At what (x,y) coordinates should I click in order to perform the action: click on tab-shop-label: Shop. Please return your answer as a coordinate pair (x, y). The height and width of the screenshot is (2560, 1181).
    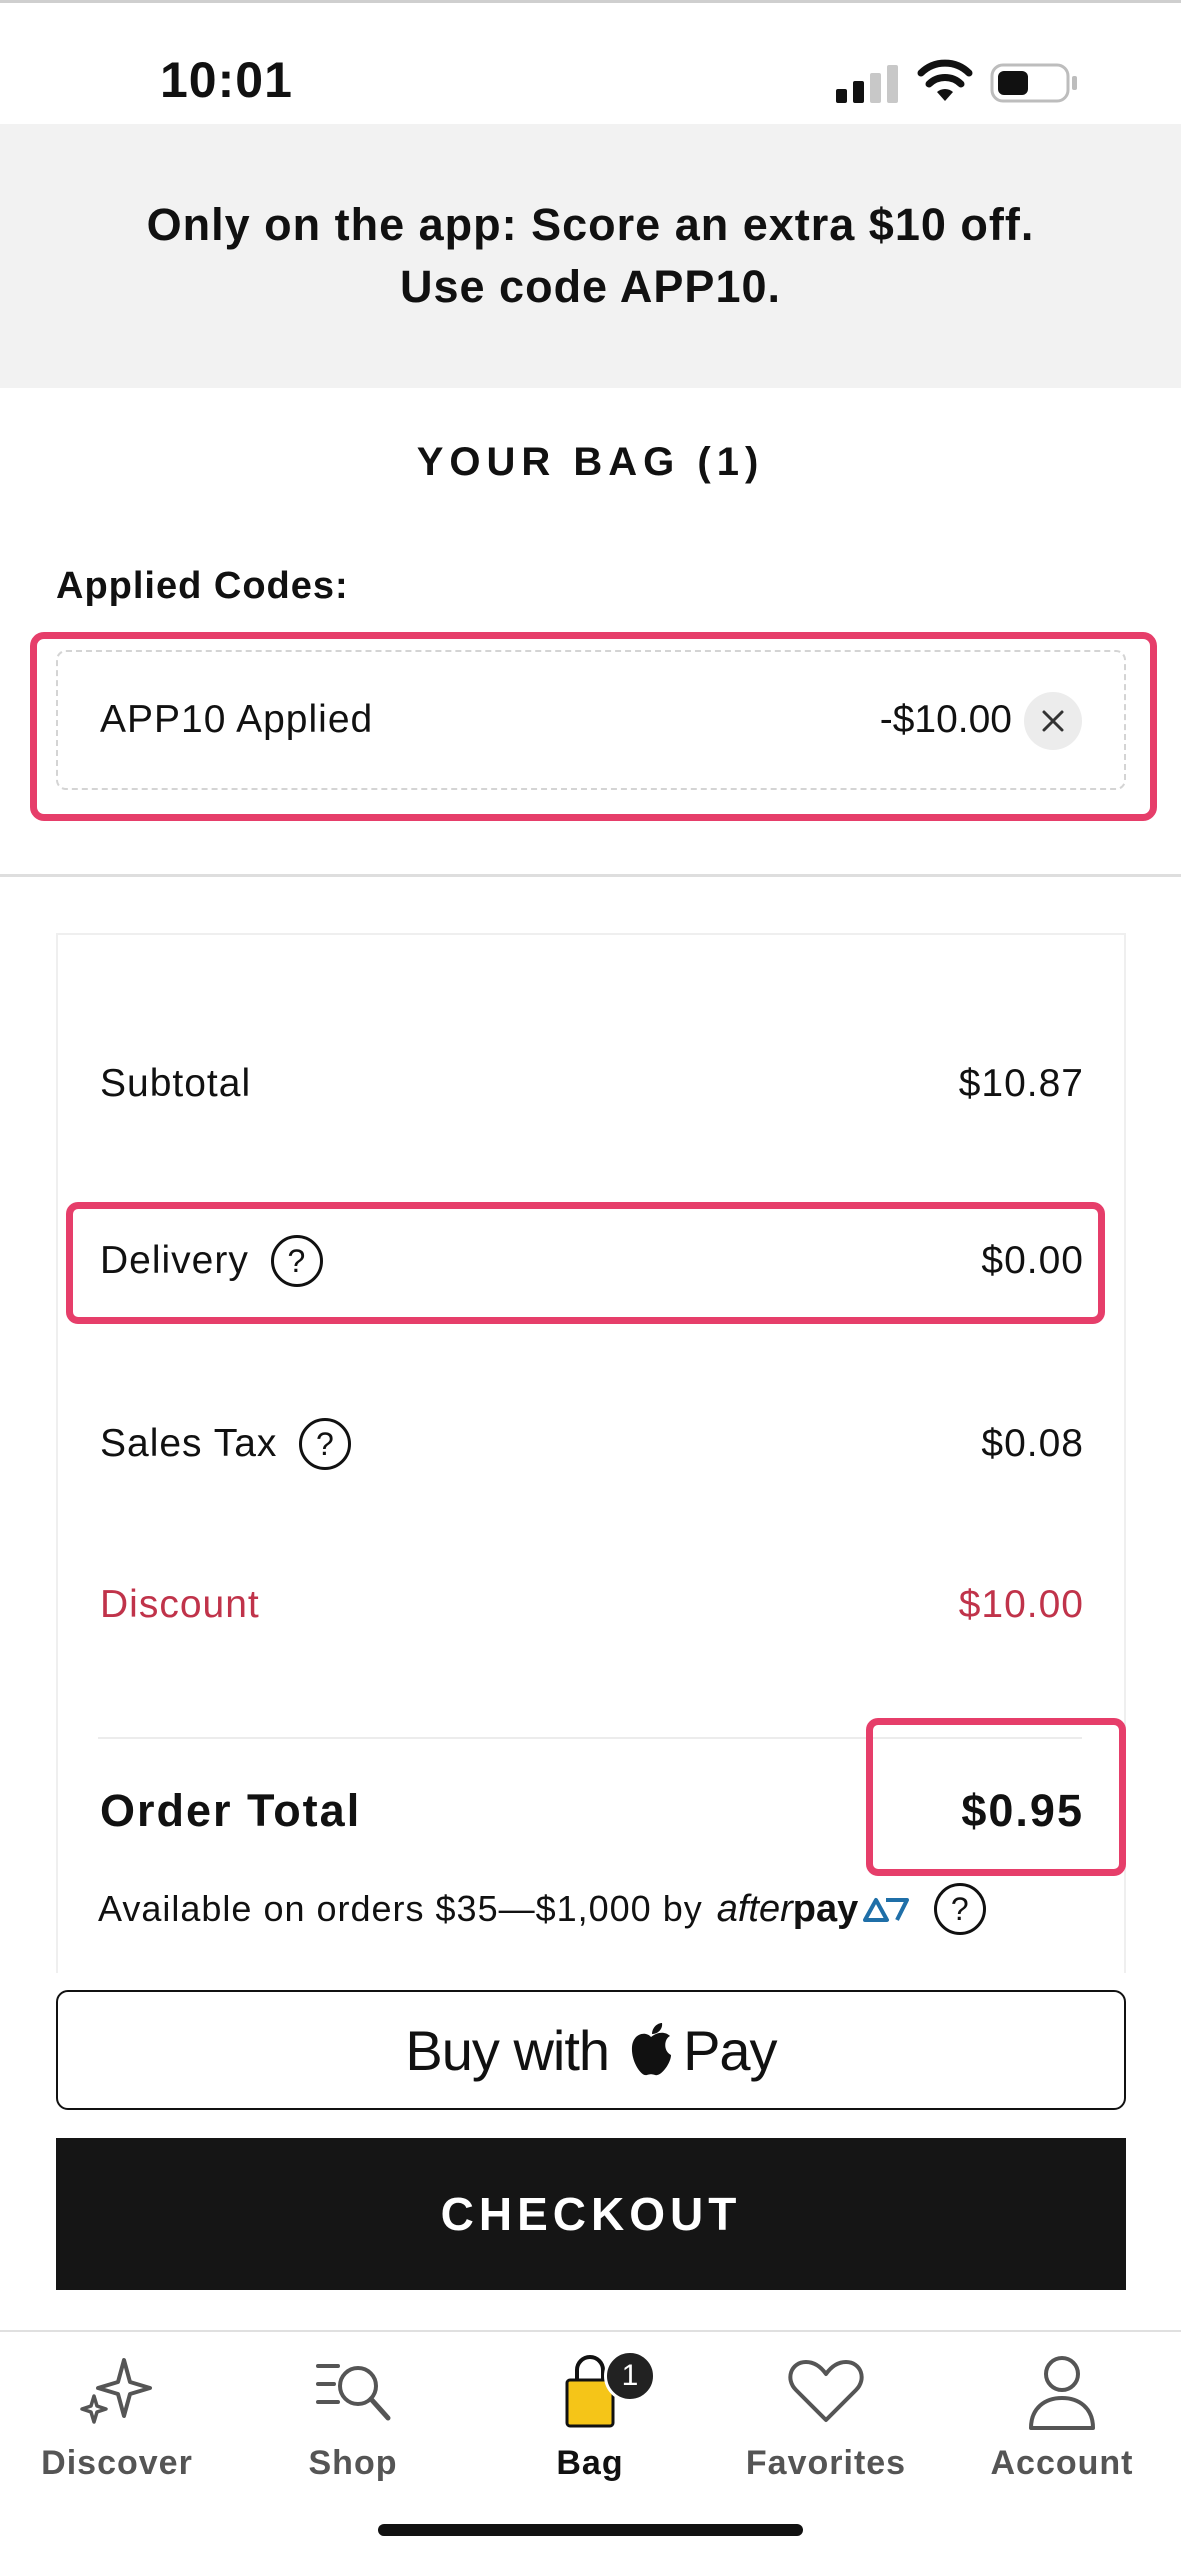
    Looking at the image, I should click on (353, 2463).